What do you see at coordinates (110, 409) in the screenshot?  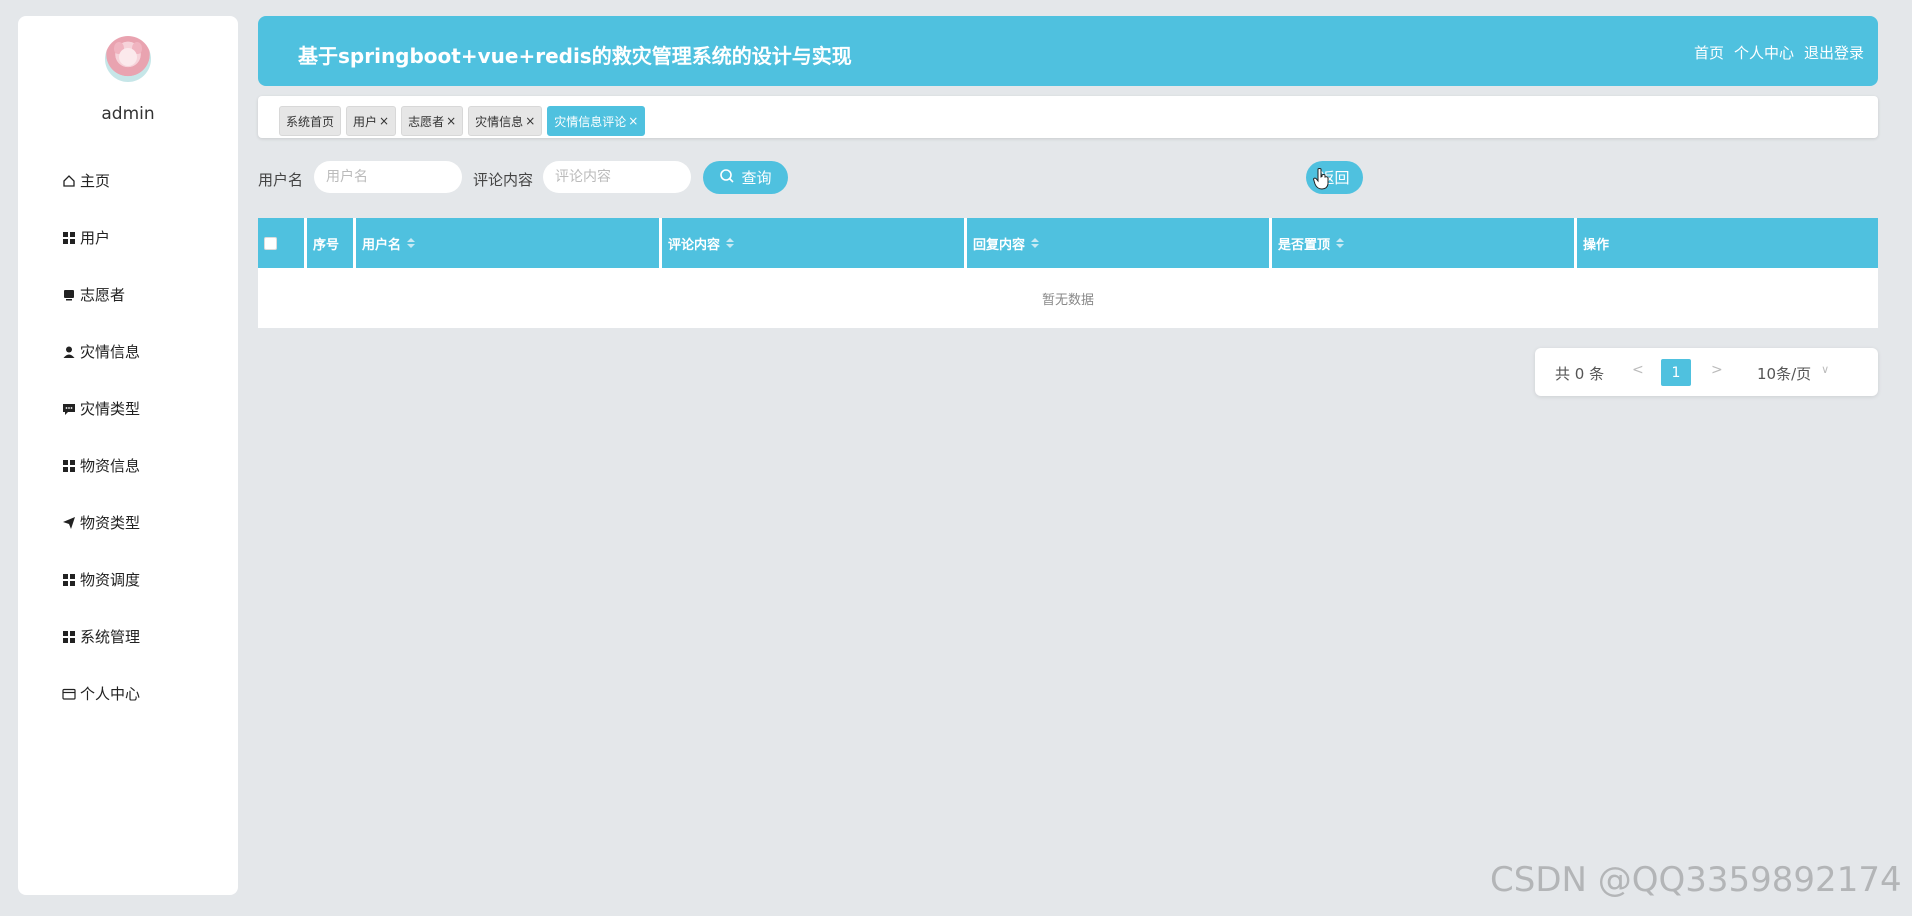 I see `sidebar-item-label: 灾情类型` at bounding box center [110, 409].